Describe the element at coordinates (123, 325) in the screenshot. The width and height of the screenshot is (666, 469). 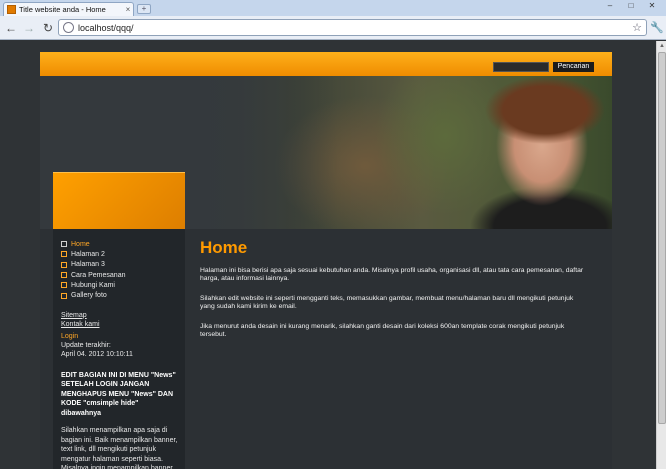
I see `contact-link: Kontak kami` at that location.